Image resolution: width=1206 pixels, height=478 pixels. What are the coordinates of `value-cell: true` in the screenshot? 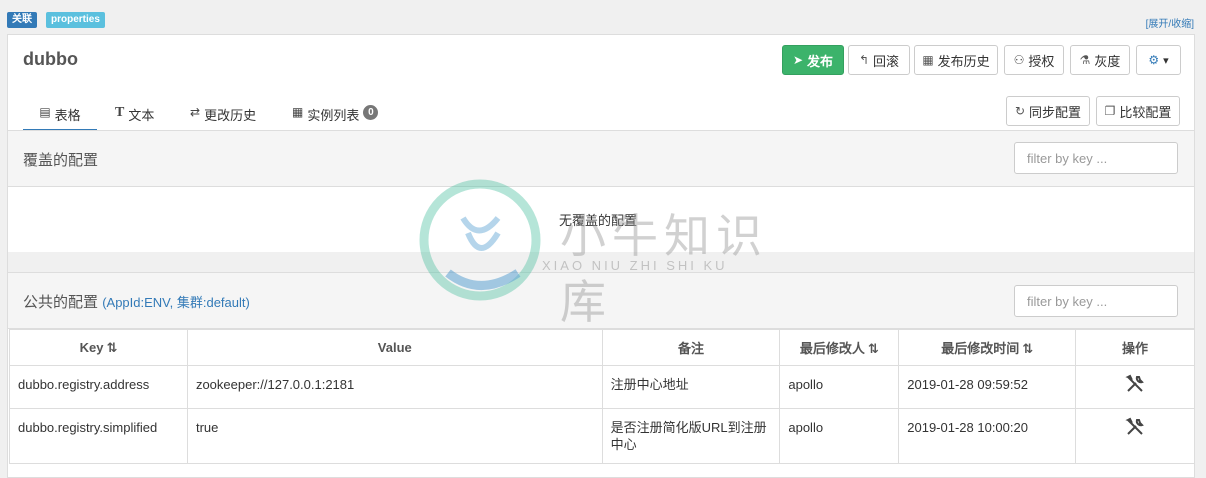 It's located at (394, 436).